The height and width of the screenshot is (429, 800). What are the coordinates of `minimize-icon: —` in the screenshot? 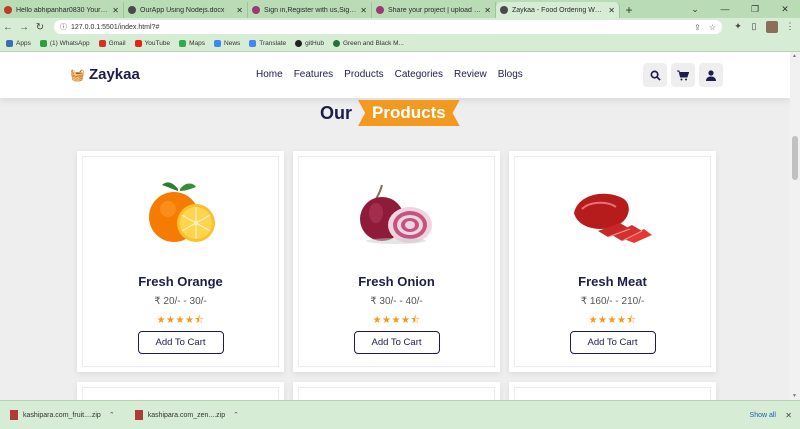 It's located at (725, 9).